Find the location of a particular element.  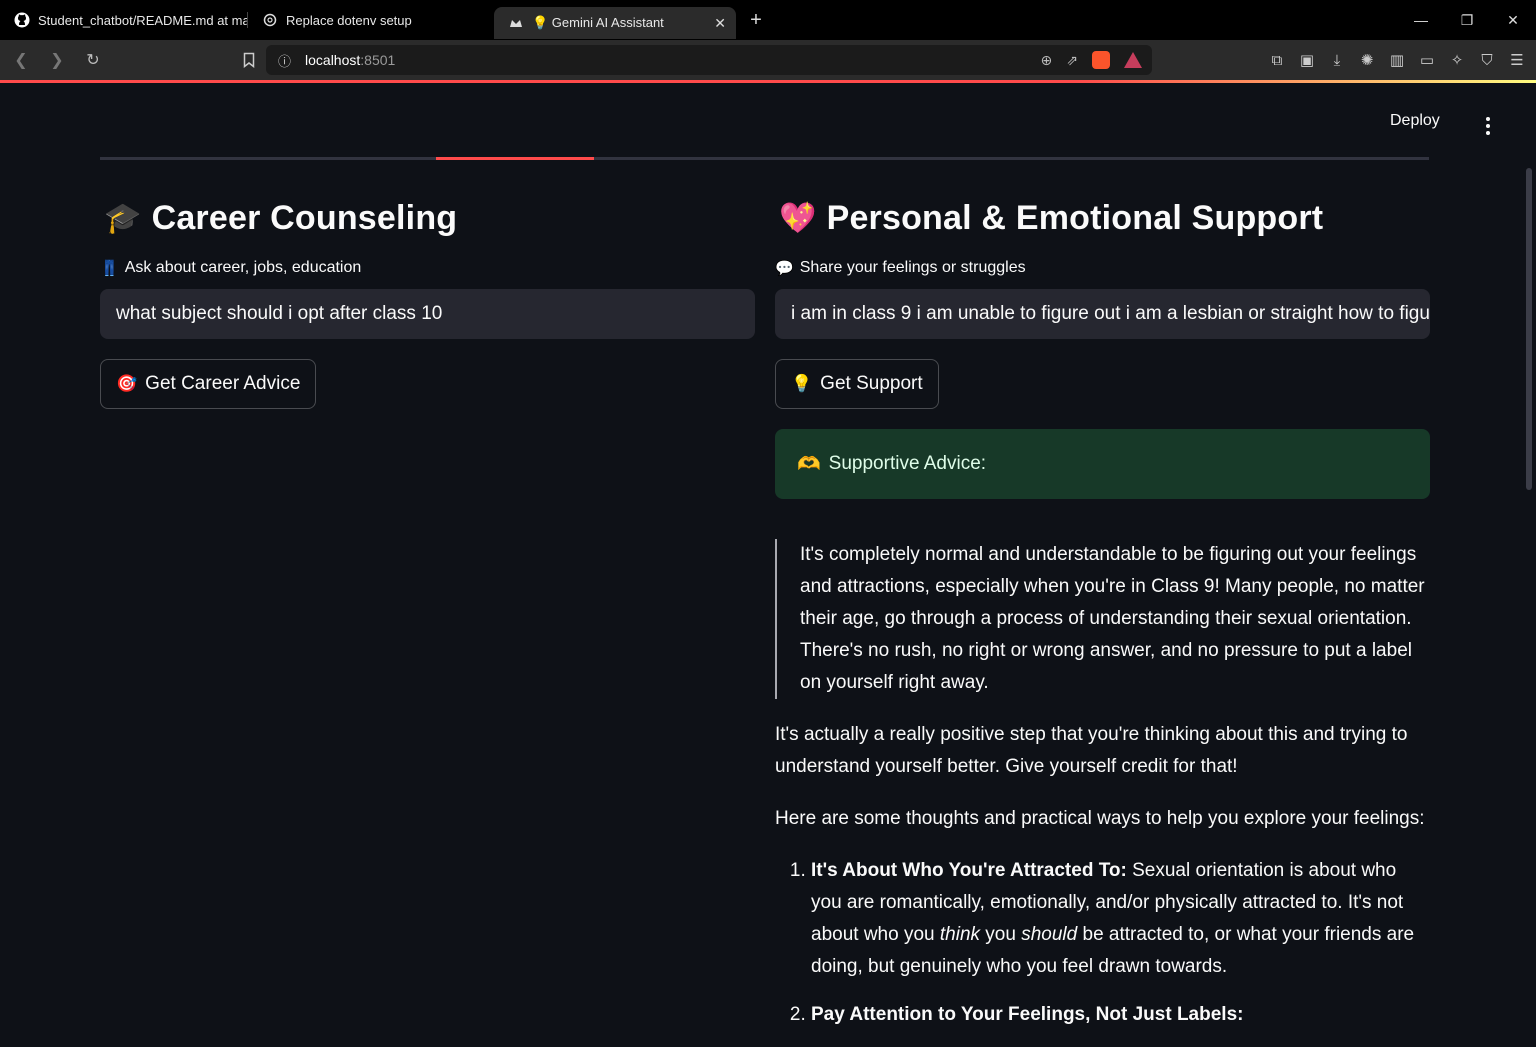

wallet-icon: ▭ is located at coordinates (1427, 60).